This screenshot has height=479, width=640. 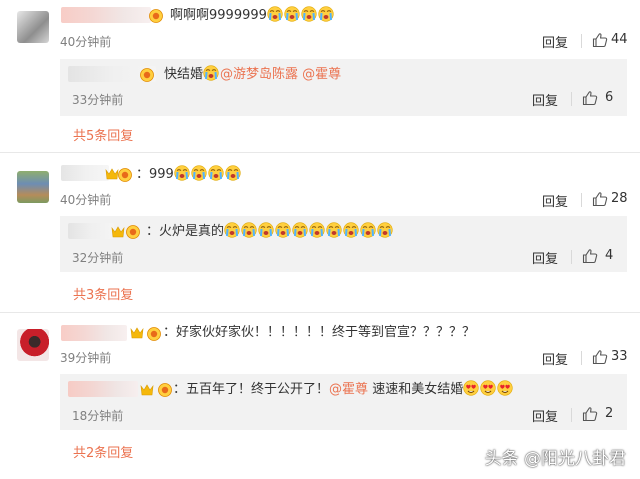 I want to click on reply-text: 快结婚 @游梦岛陈露 @霍尊, so click(x=252, y=74).